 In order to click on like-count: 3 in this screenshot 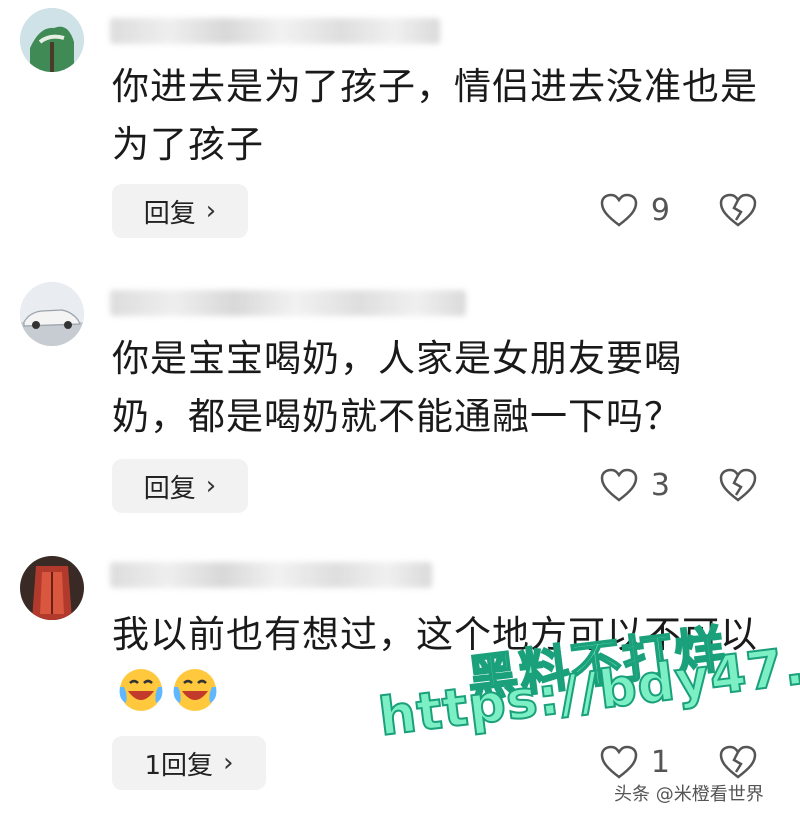, I will do `click(660, 485)`.